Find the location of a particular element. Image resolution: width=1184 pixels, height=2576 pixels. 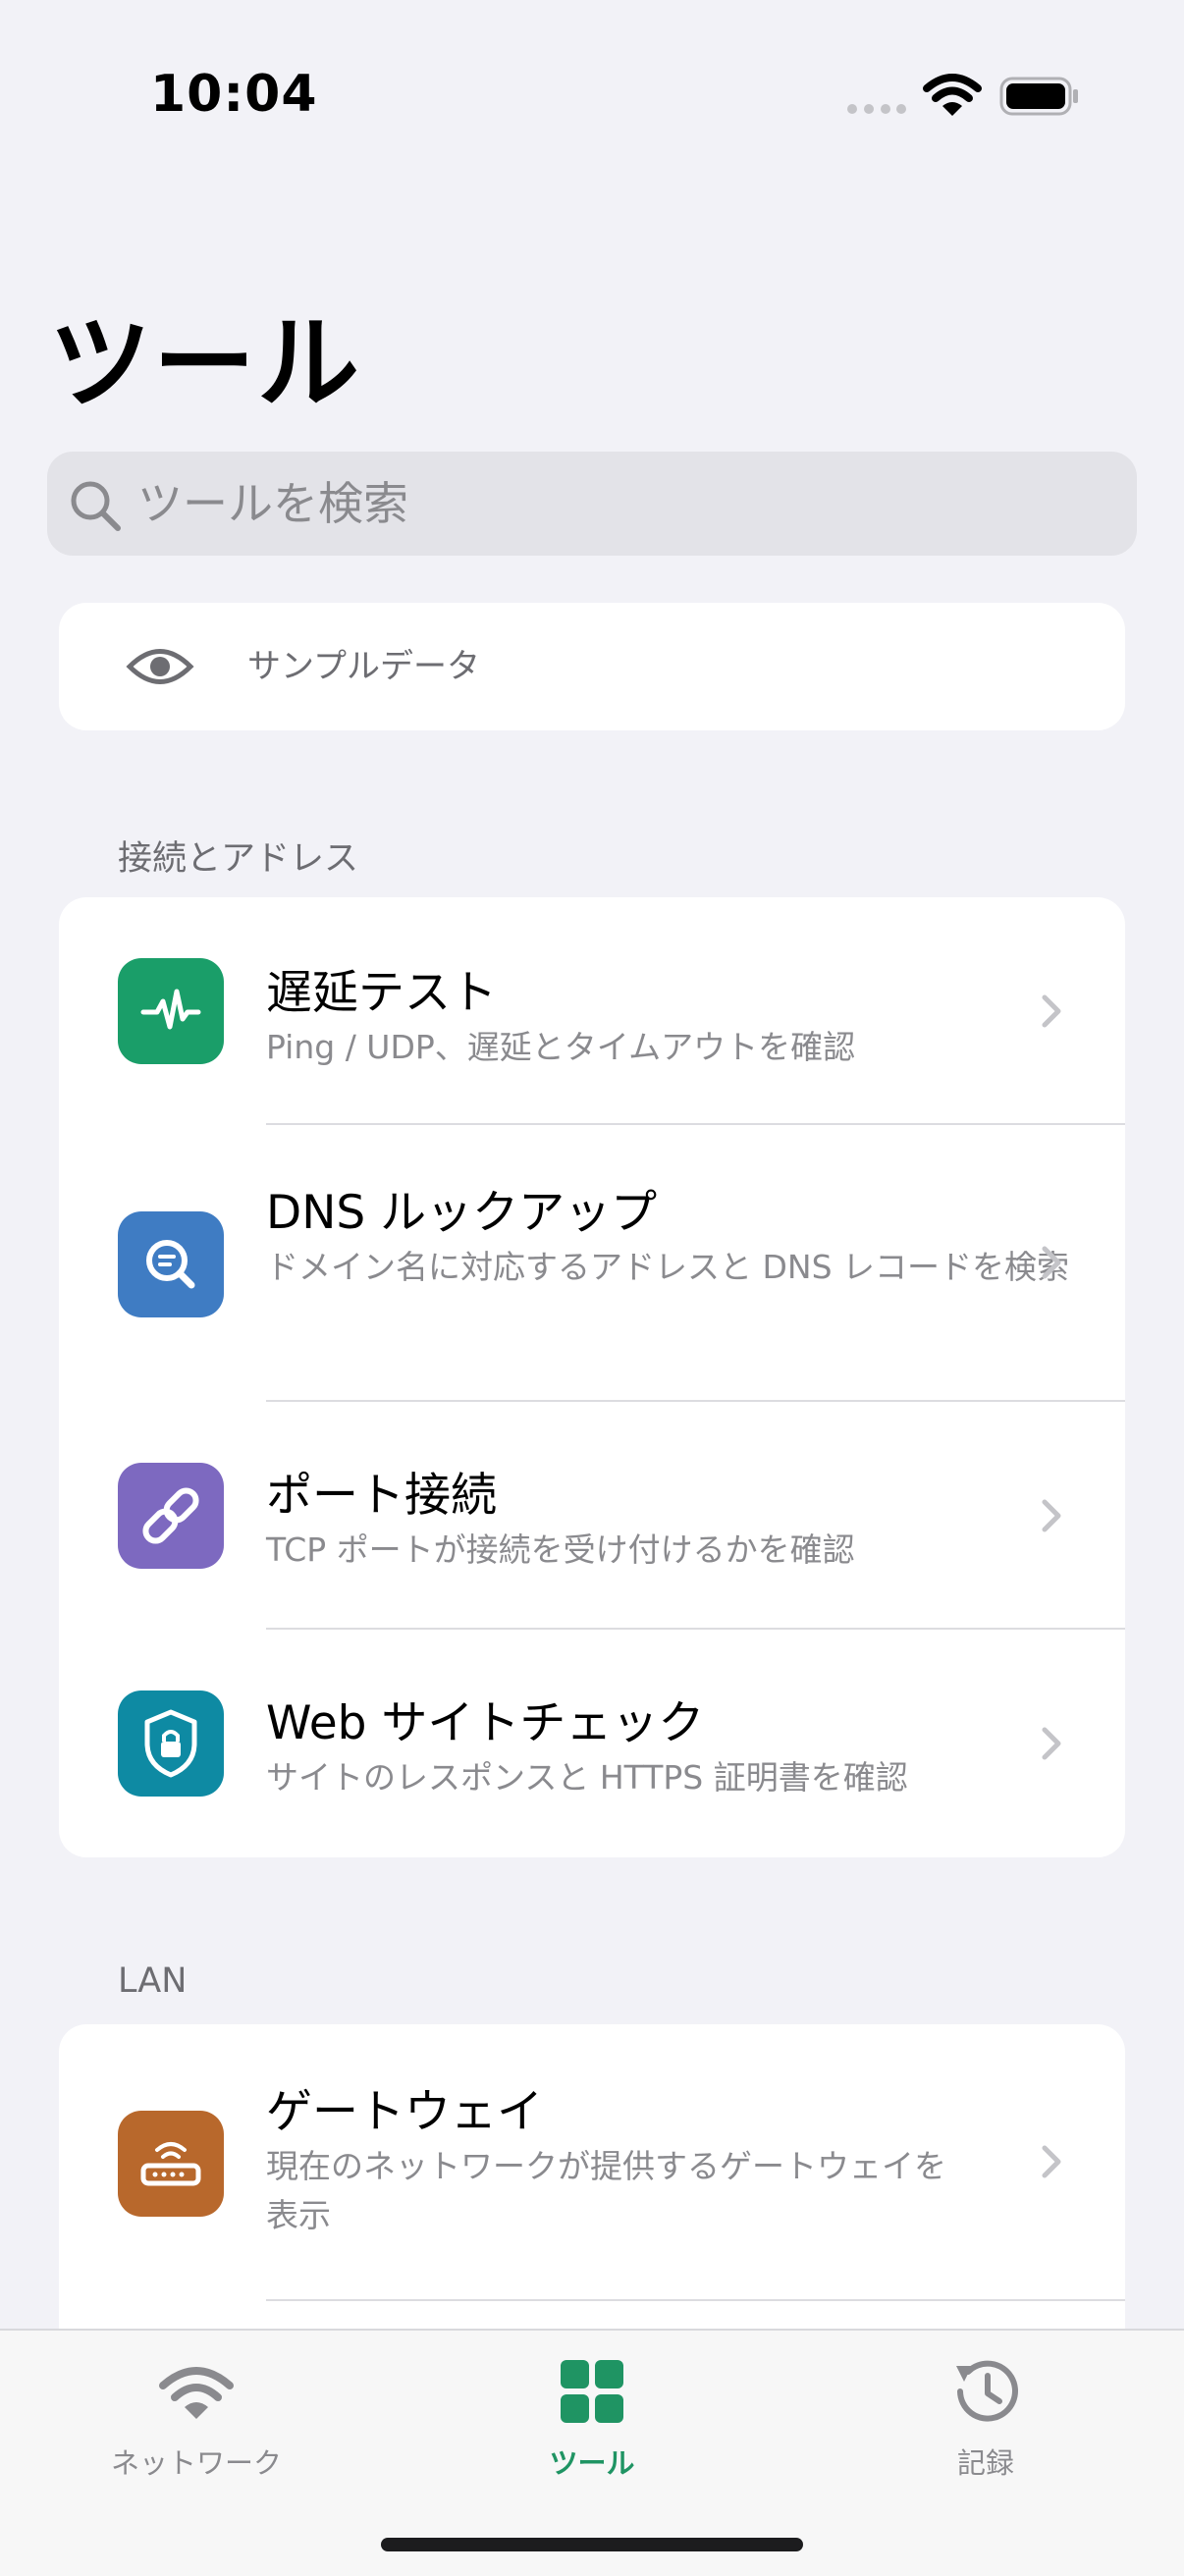

tab-history: 記録 is located at coordinates (985, 2409).